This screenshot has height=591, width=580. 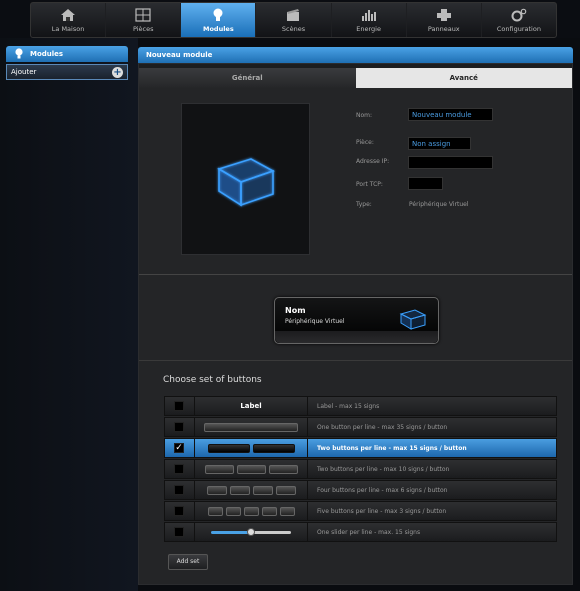 I want to click on gear-icon, so click(x=519, y=15).